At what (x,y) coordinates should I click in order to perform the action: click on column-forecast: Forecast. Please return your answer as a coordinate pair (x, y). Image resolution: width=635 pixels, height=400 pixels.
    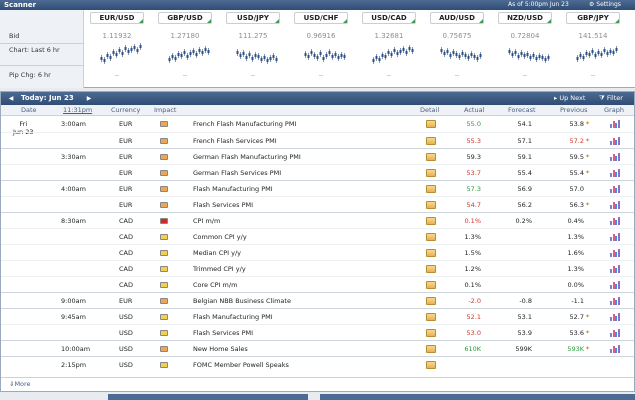
    Looking at the image, I should click on (522, 110).